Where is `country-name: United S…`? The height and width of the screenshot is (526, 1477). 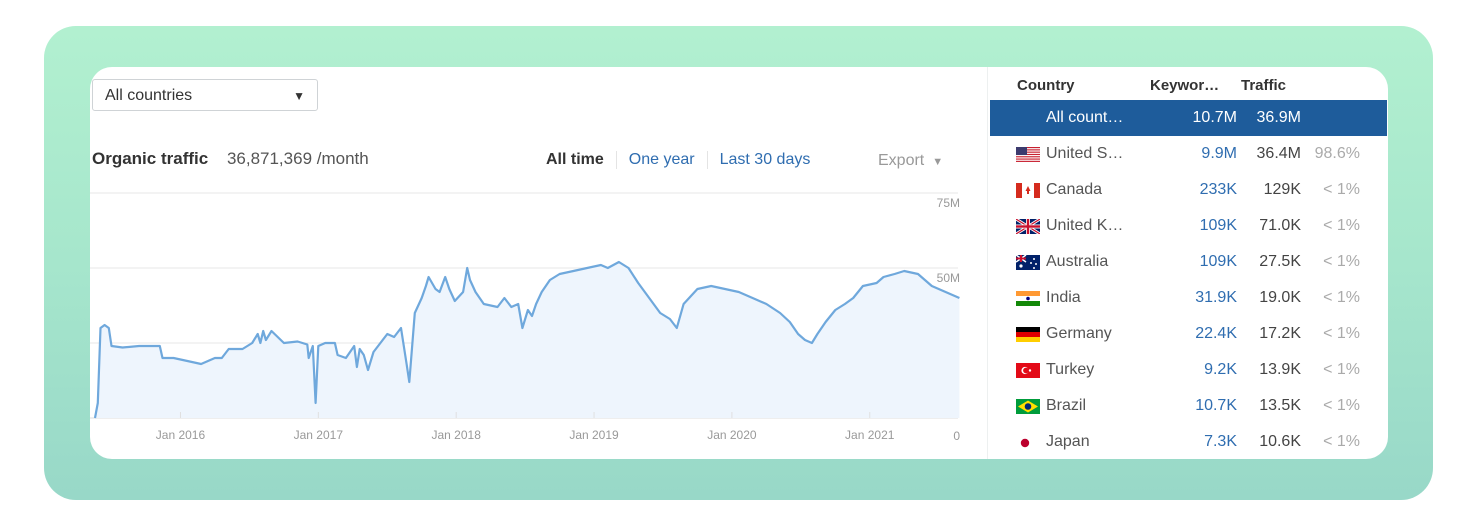 country-name: United S… is located at coordinates (1085, 153).